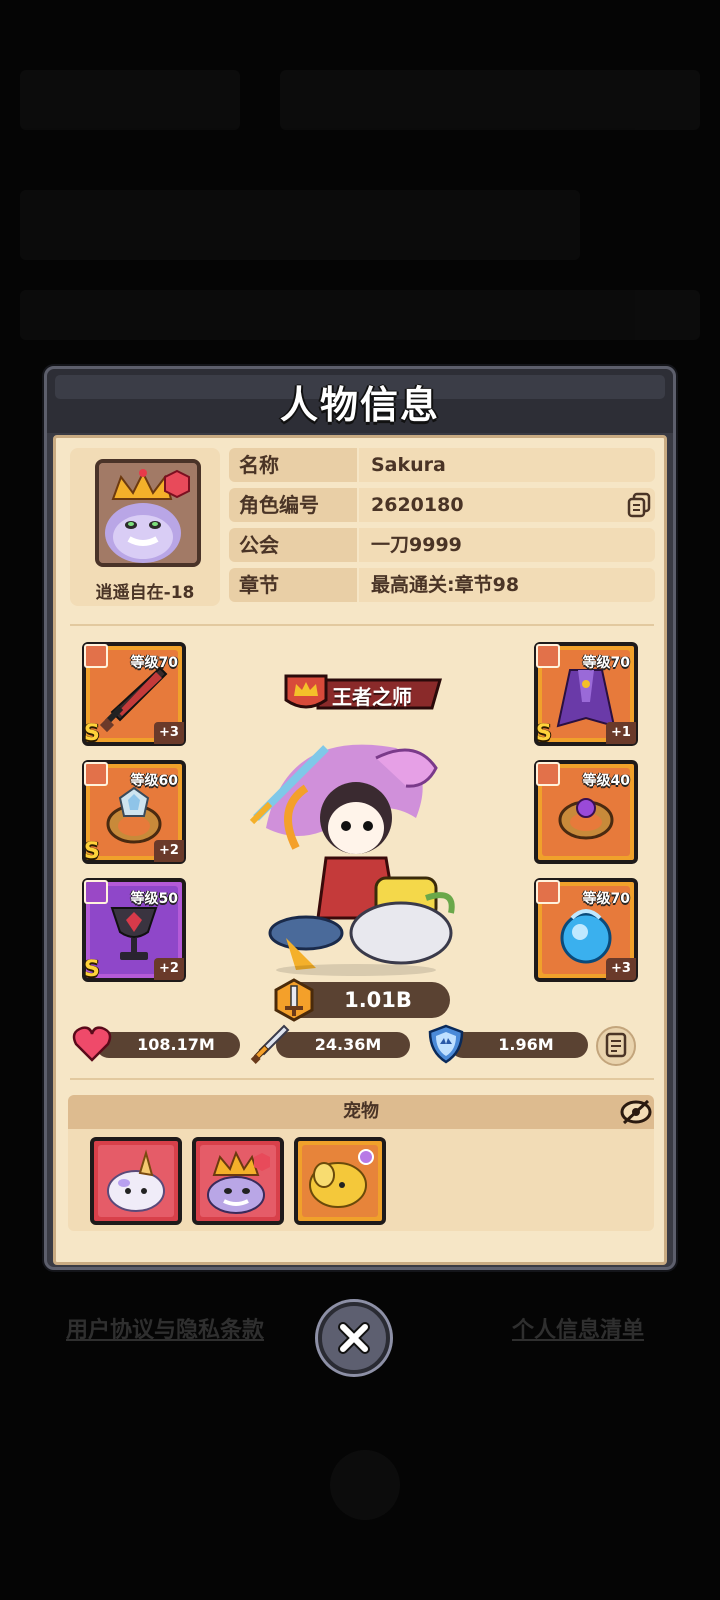 The width and height of the screenshot is (720, 1600). I want to click on pets-title: 宠物, so click(361, 1111).